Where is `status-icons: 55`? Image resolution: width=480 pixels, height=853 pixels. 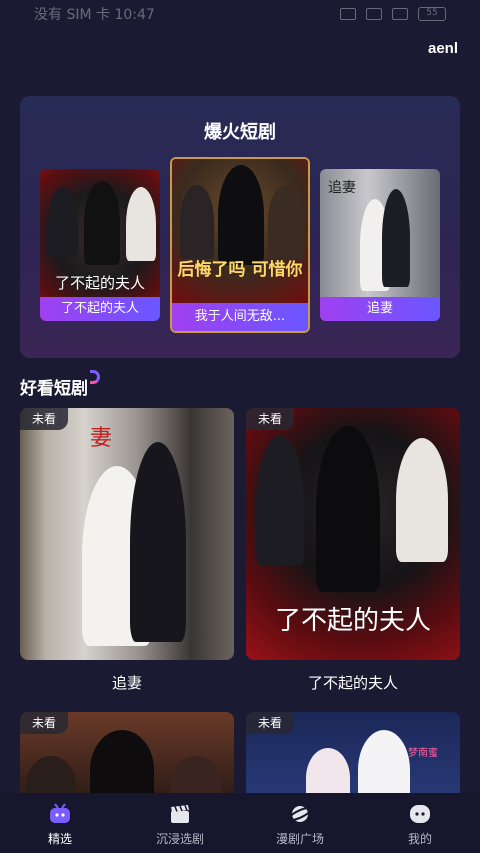
status-icons: 55 is located at coordinates (393, 14).